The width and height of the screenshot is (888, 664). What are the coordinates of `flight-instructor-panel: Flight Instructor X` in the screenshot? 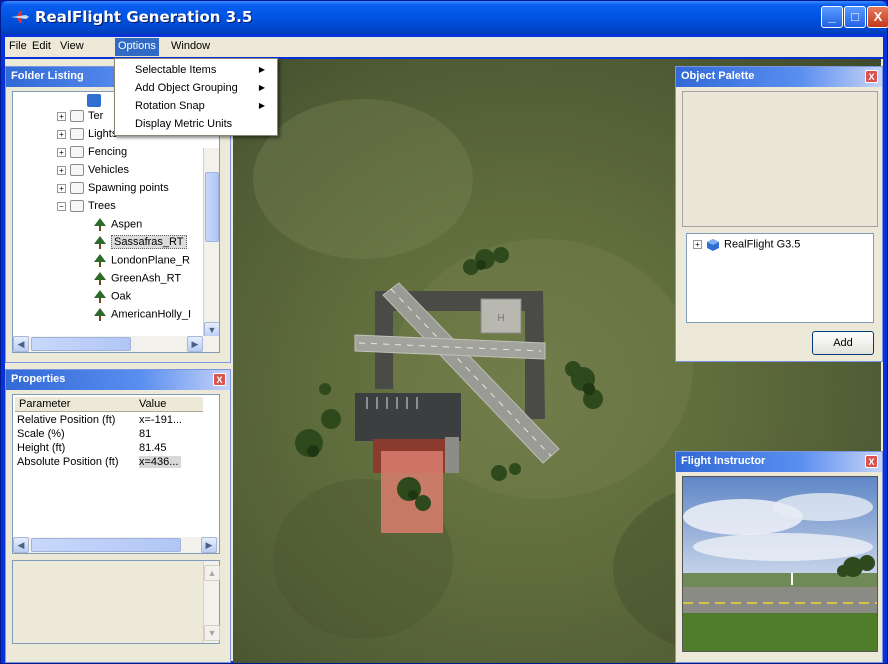 It's located at (779, 557).